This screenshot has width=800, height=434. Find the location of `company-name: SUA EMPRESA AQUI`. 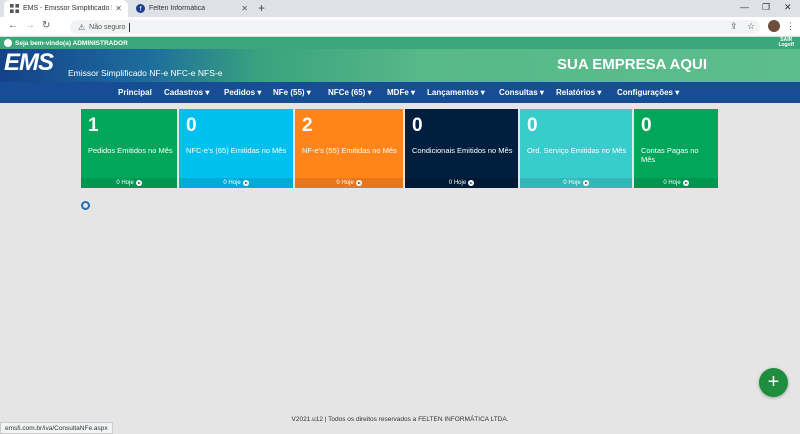

company-name: SUA EMPRESA AQUI is located at coordinates (631, 64).